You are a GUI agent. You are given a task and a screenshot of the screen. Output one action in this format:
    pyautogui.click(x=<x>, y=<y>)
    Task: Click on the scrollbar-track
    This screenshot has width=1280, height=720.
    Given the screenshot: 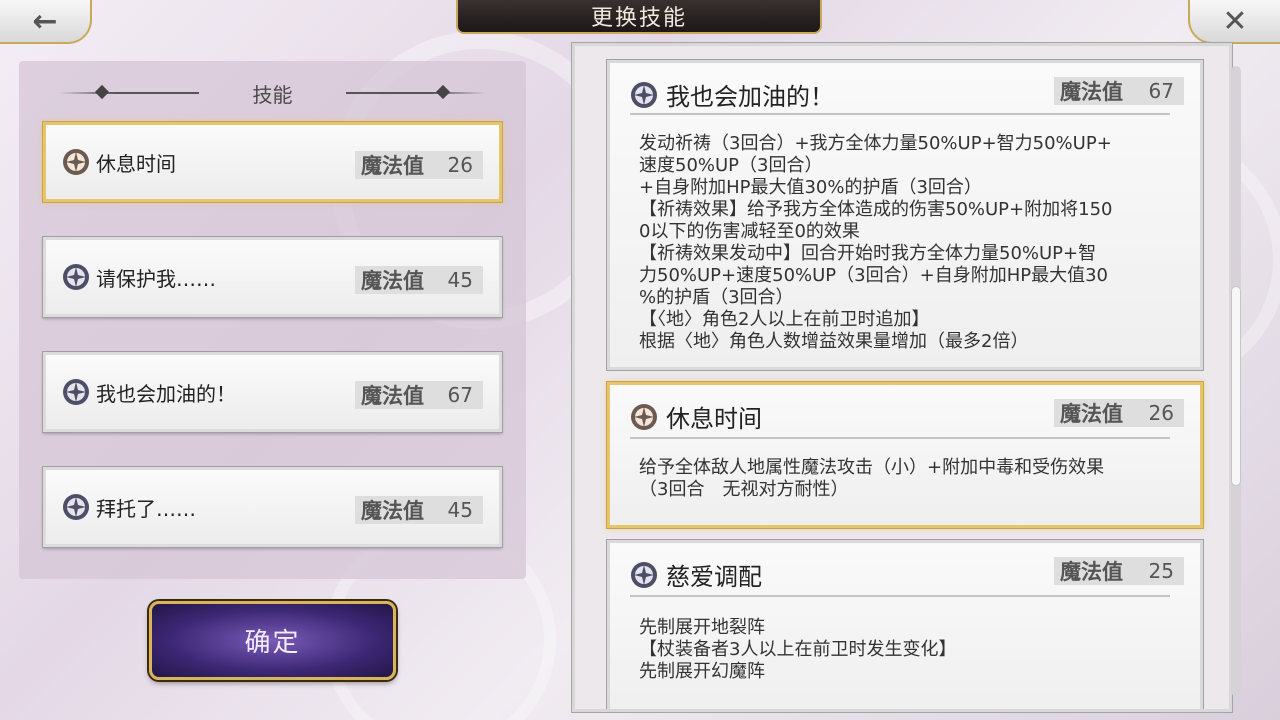 What is the action you would take?
    pyautogui.click(x=1236, y=381)
    